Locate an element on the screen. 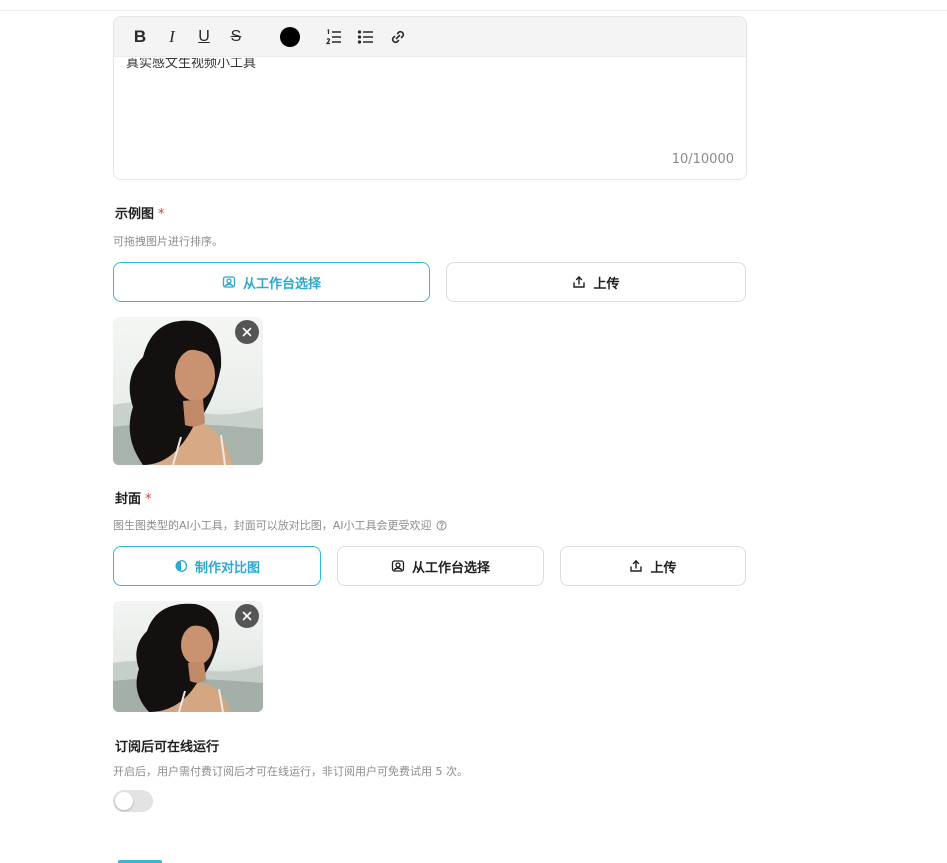 Image resolution: width=947 pixels, height=863 pixels. cover-image is located at coordinates (188, 656).